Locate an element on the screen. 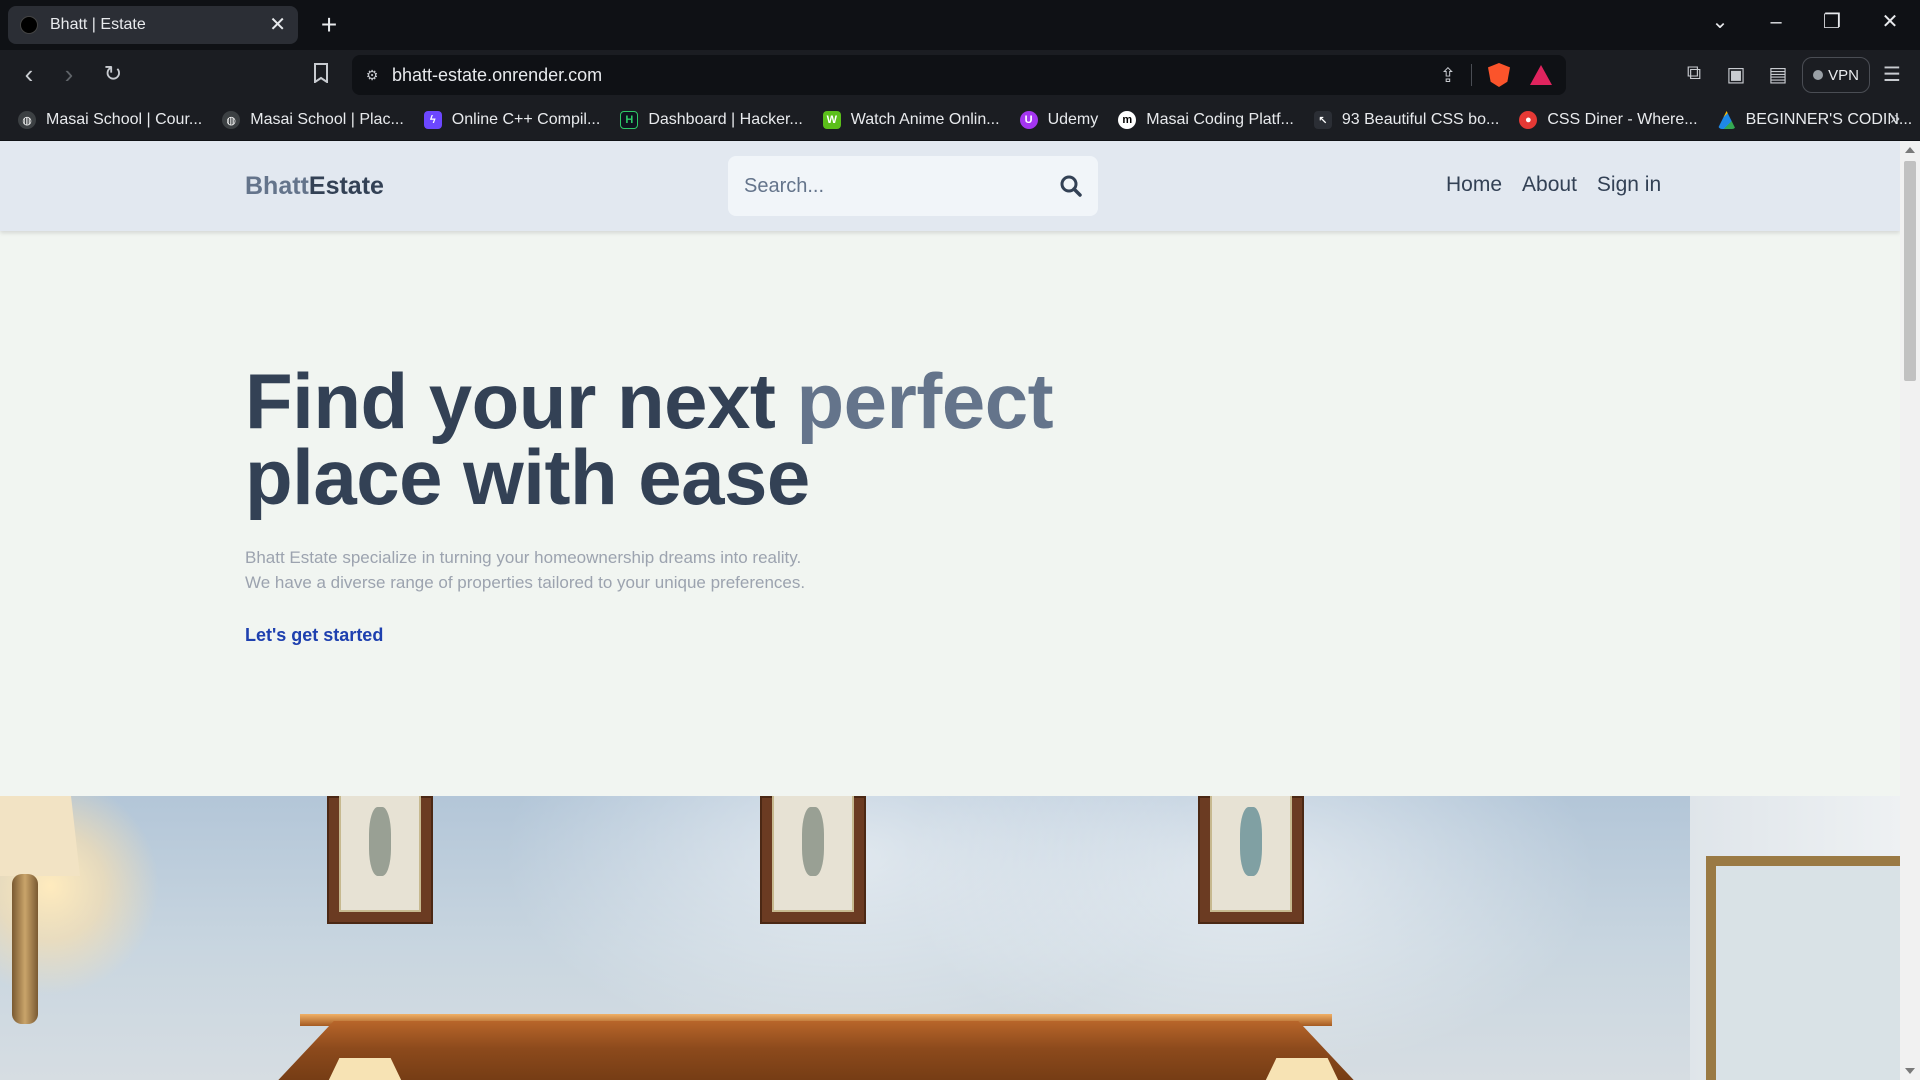 This screenshot has height=1080, width=1920. tab-search-chevron-icon: ⌄ is located at coordinates (1720, 22).